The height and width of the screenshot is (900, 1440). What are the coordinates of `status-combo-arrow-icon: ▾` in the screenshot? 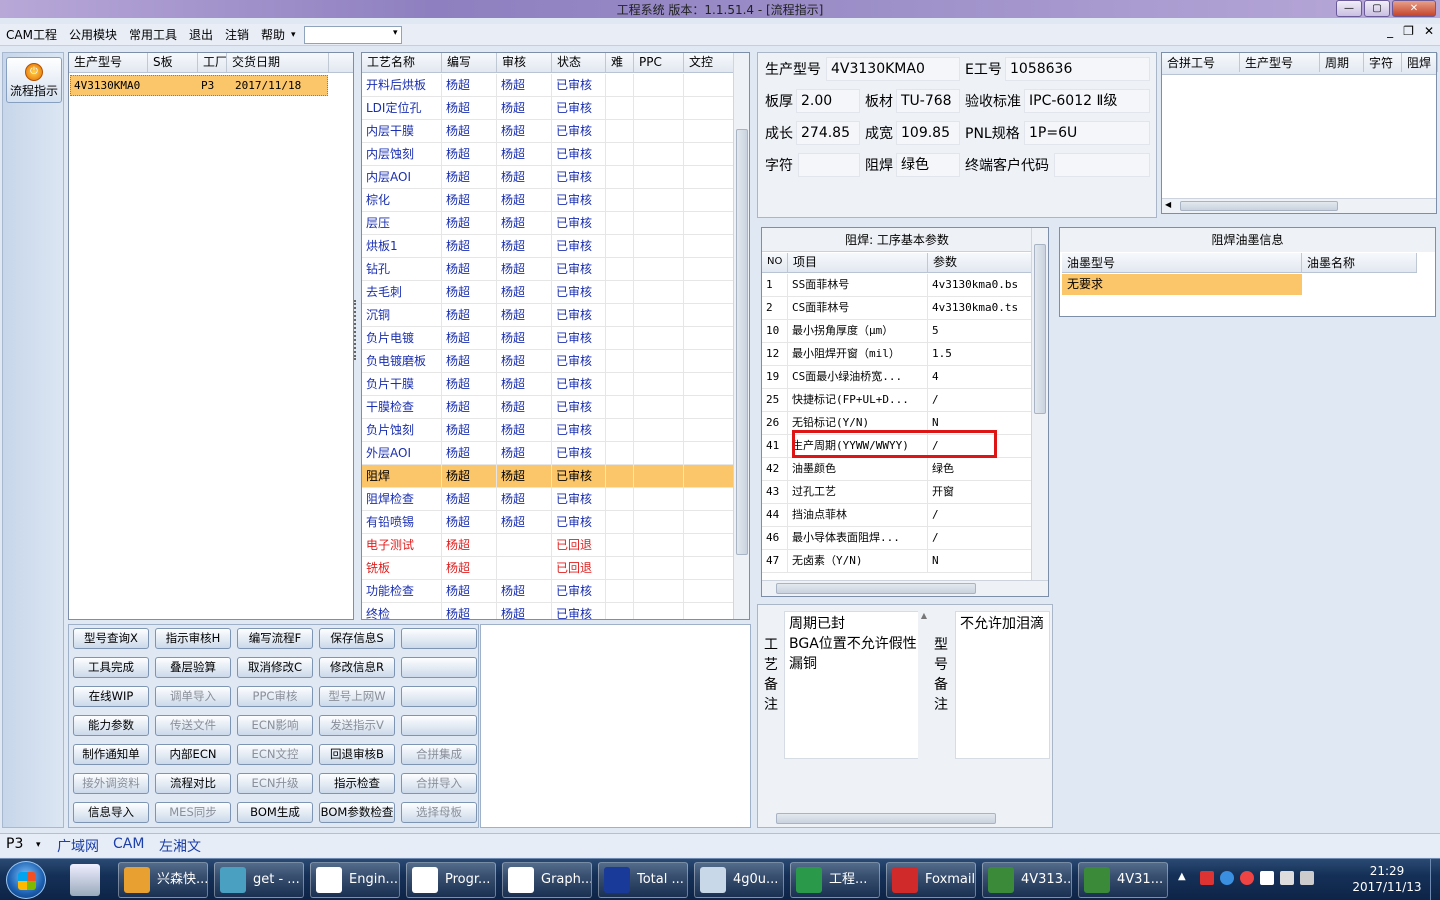 It's located at (38, 845).